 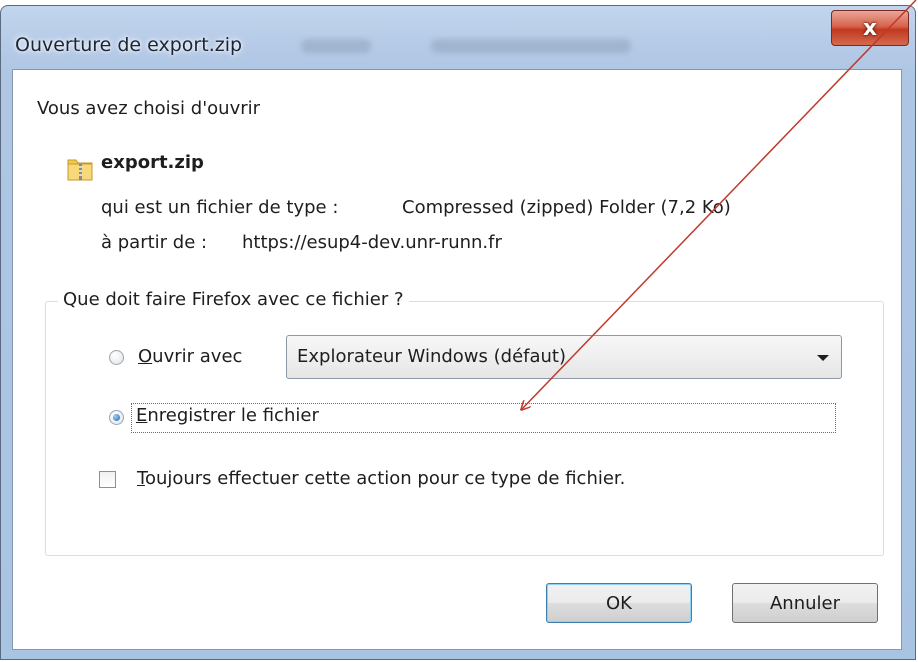 What do you see at coordinates (805, 603) in the screenshot?
I see `cancel-button: Annuler` at bounding box center [805, 603].